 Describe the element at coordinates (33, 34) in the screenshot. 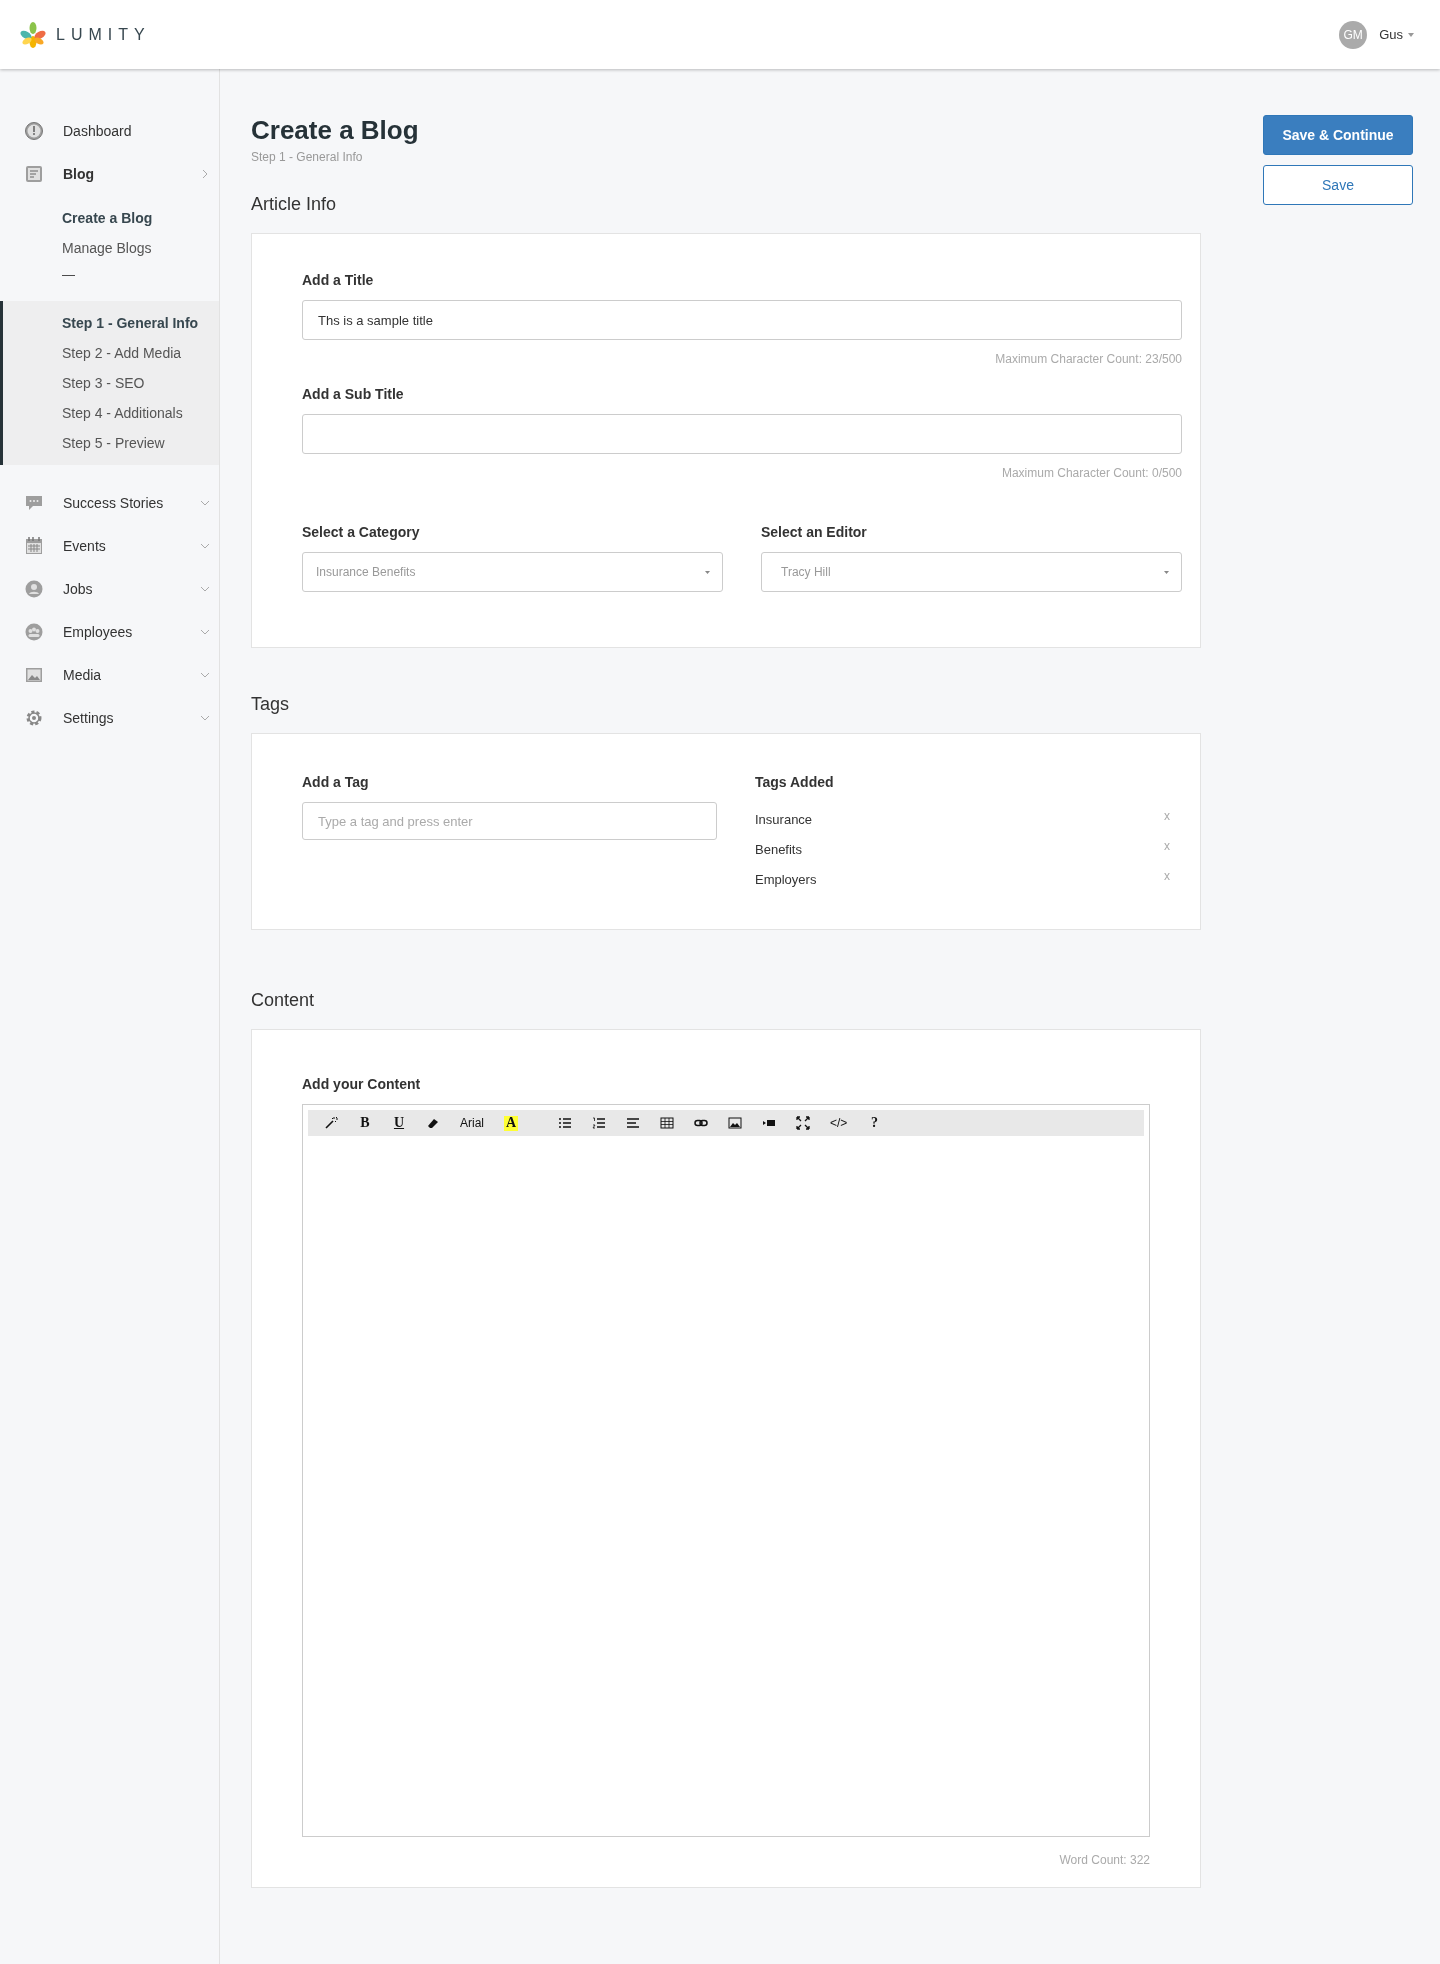

I see `flower-logo-icon` at that location.